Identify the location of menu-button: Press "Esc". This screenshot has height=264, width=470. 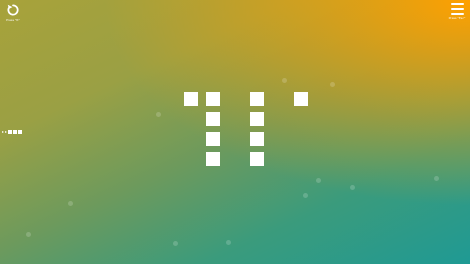
(457, 11).